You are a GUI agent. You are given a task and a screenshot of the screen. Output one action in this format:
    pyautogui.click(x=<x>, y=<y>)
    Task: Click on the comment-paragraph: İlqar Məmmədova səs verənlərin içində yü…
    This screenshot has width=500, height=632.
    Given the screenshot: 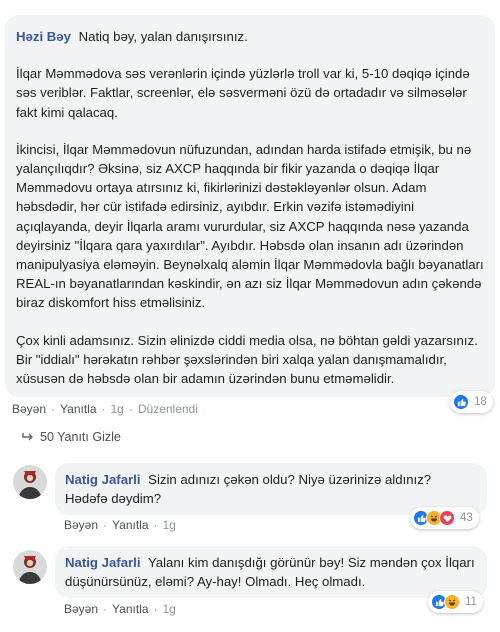 What is the action you would take?
    pyautogui.click(x=243, y=93)
    